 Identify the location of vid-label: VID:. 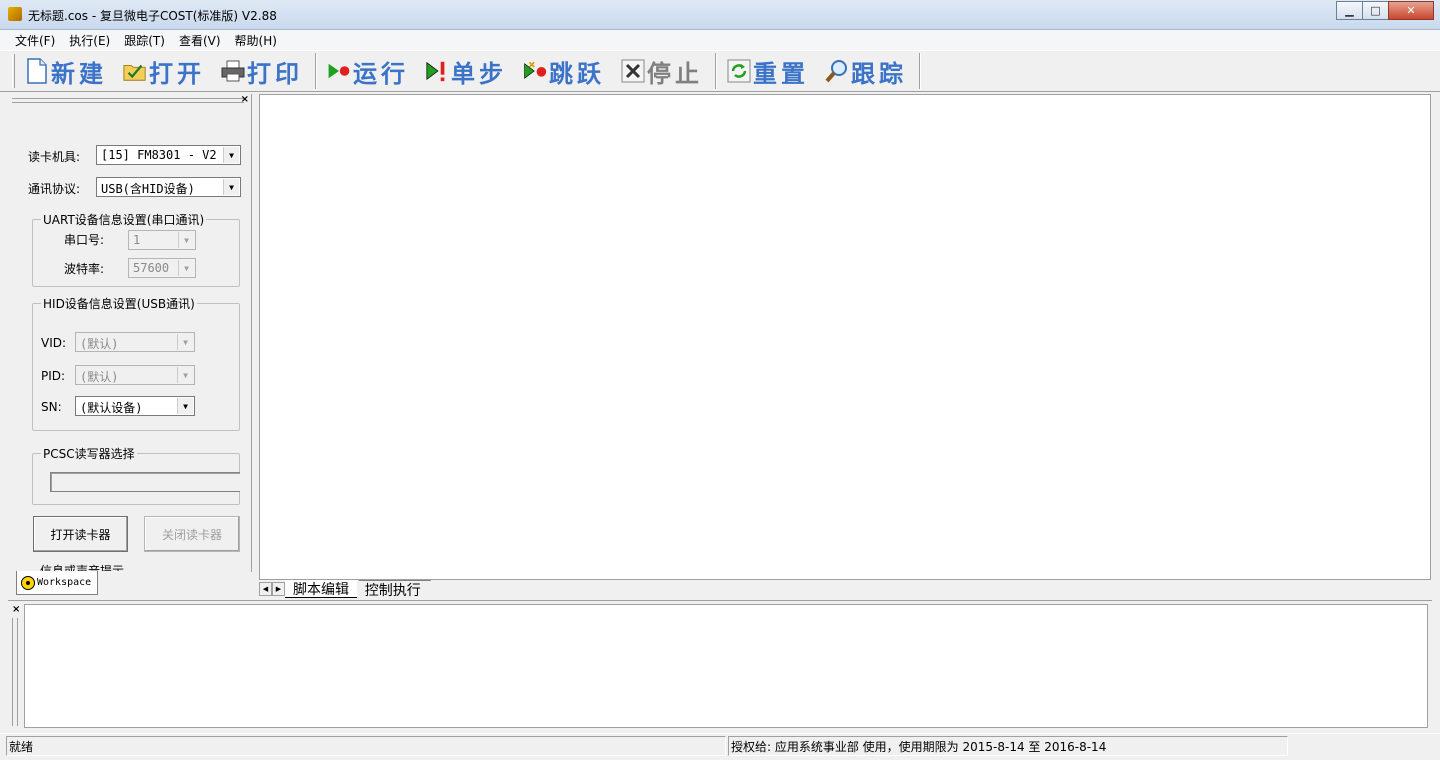
(54, 343).